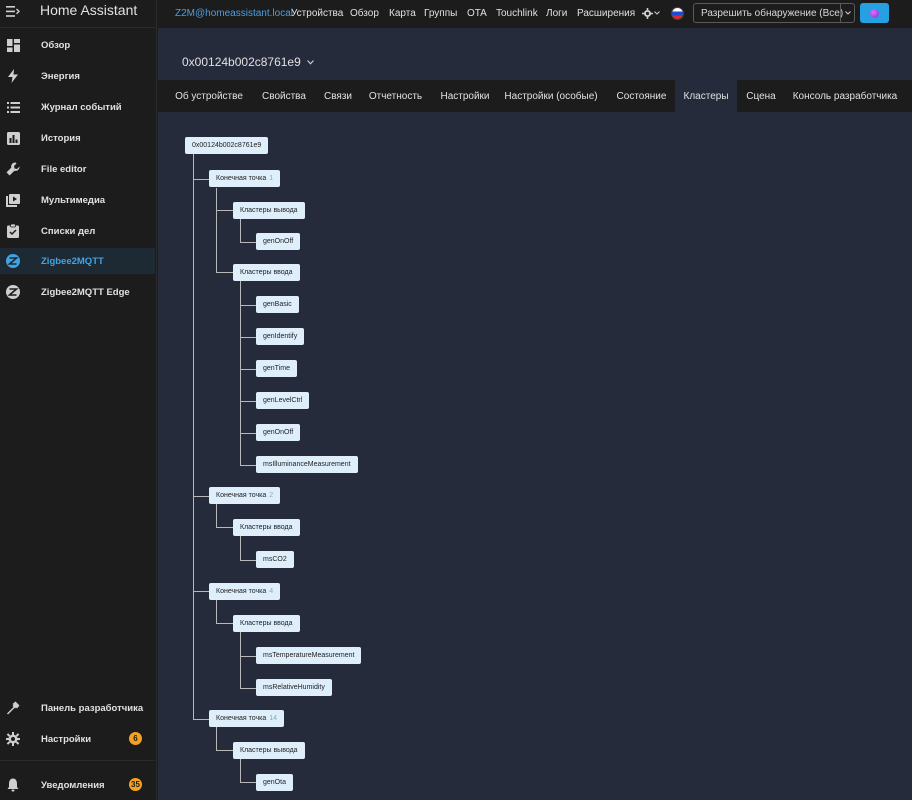 Image resolution: width=912 pixels, height=800 pixels. I want to click on tree-cluster-node: genOta, so click(274, 782).